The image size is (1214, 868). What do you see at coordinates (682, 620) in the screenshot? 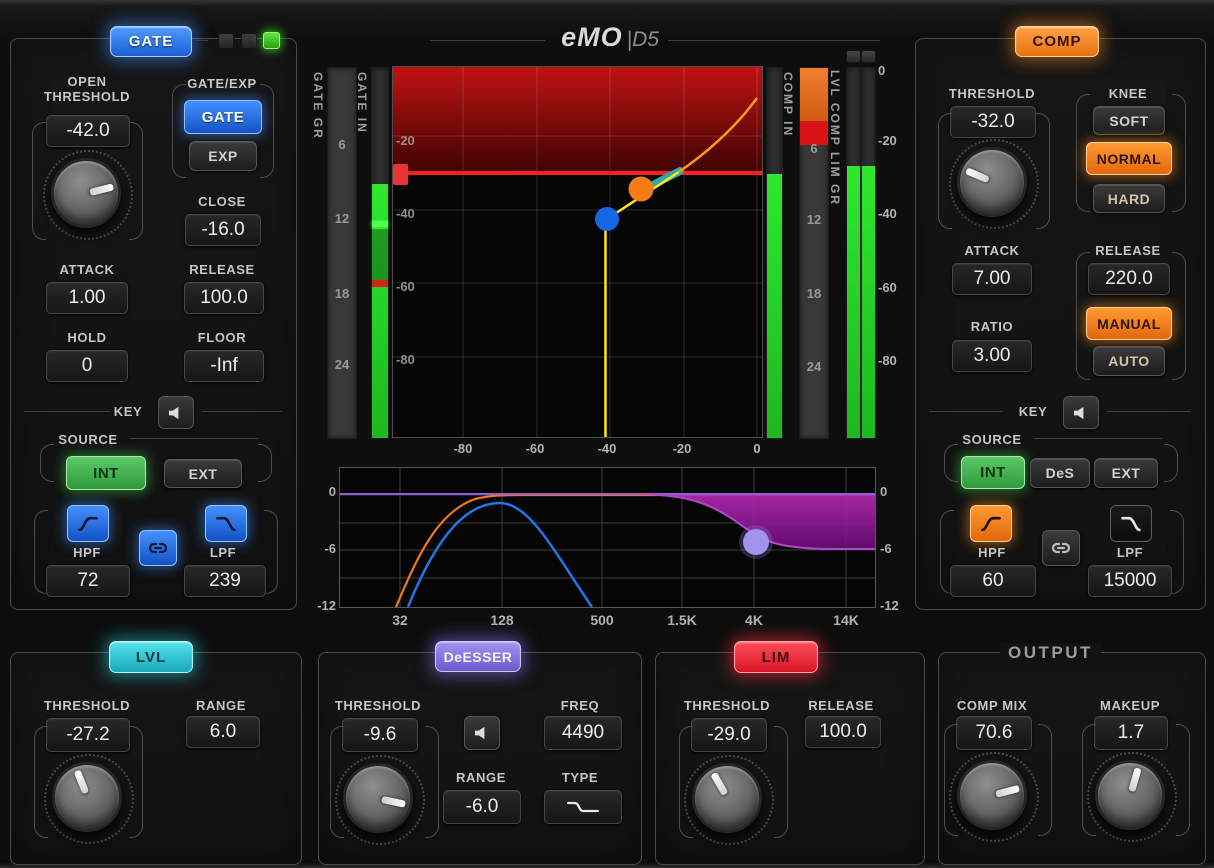
I see `eq-x-tick: 1.5K` at bounding box center [682, 620].